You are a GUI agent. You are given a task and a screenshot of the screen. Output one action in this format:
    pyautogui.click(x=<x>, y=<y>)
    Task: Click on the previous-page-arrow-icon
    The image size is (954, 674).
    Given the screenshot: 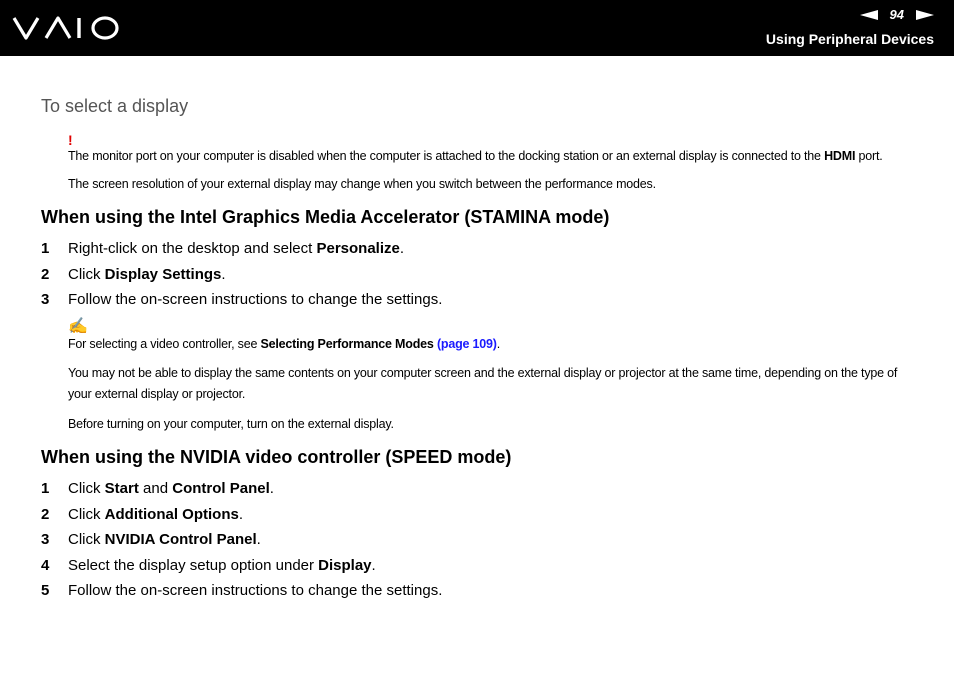 What is the action you would take?
    pyautogui.click(x=868, y=14)
    